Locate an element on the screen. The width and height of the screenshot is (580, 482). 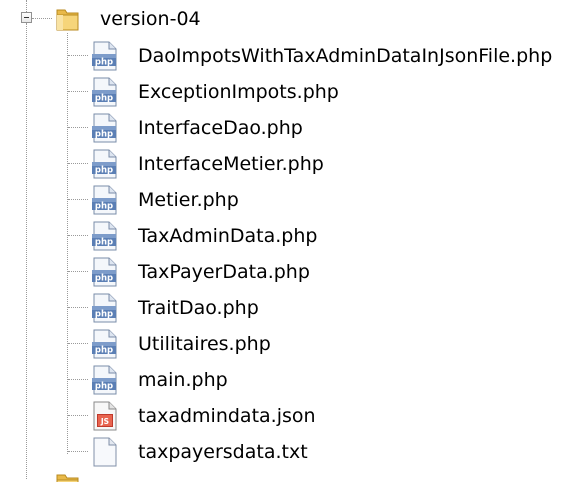
file-label: ExceptionImpots.php is located at coordinates (238, 92).